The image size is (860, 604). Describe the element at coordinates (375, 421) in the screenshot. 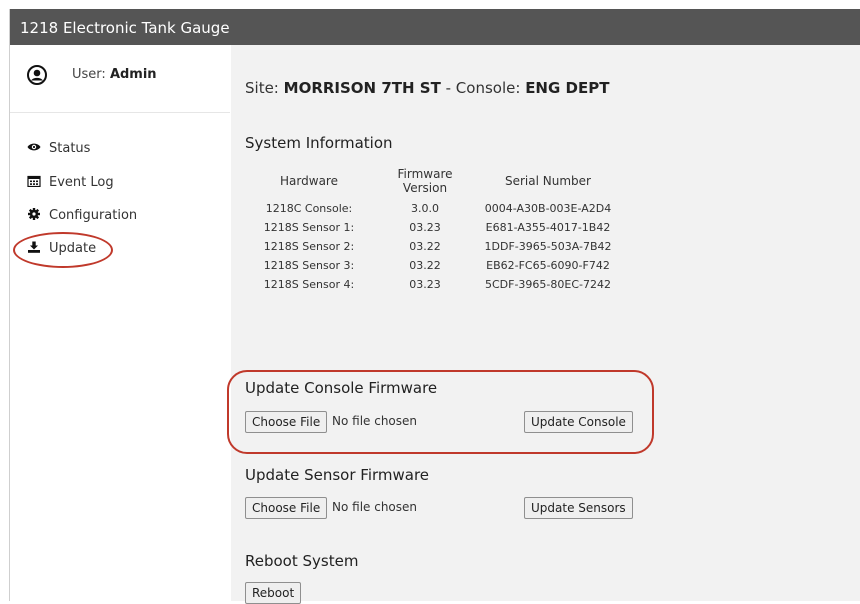

I see `console-no-file-text: No file chosen` at that location.